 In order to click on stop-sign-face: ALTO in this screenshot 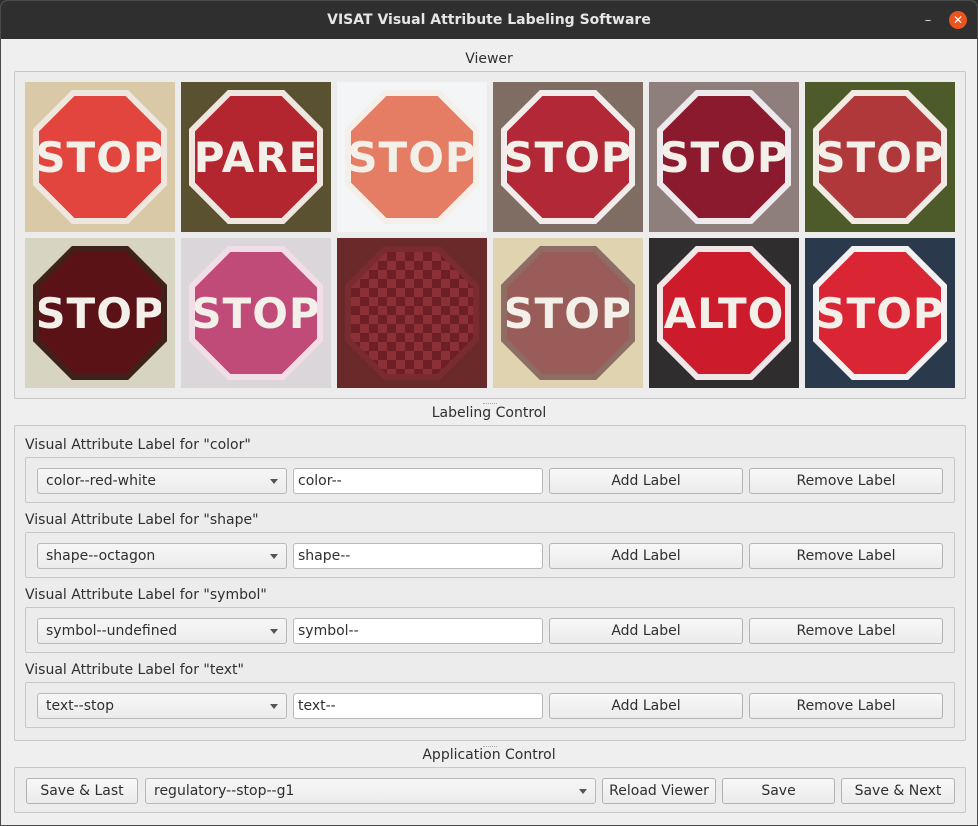, I will do `click(724, 313)`.